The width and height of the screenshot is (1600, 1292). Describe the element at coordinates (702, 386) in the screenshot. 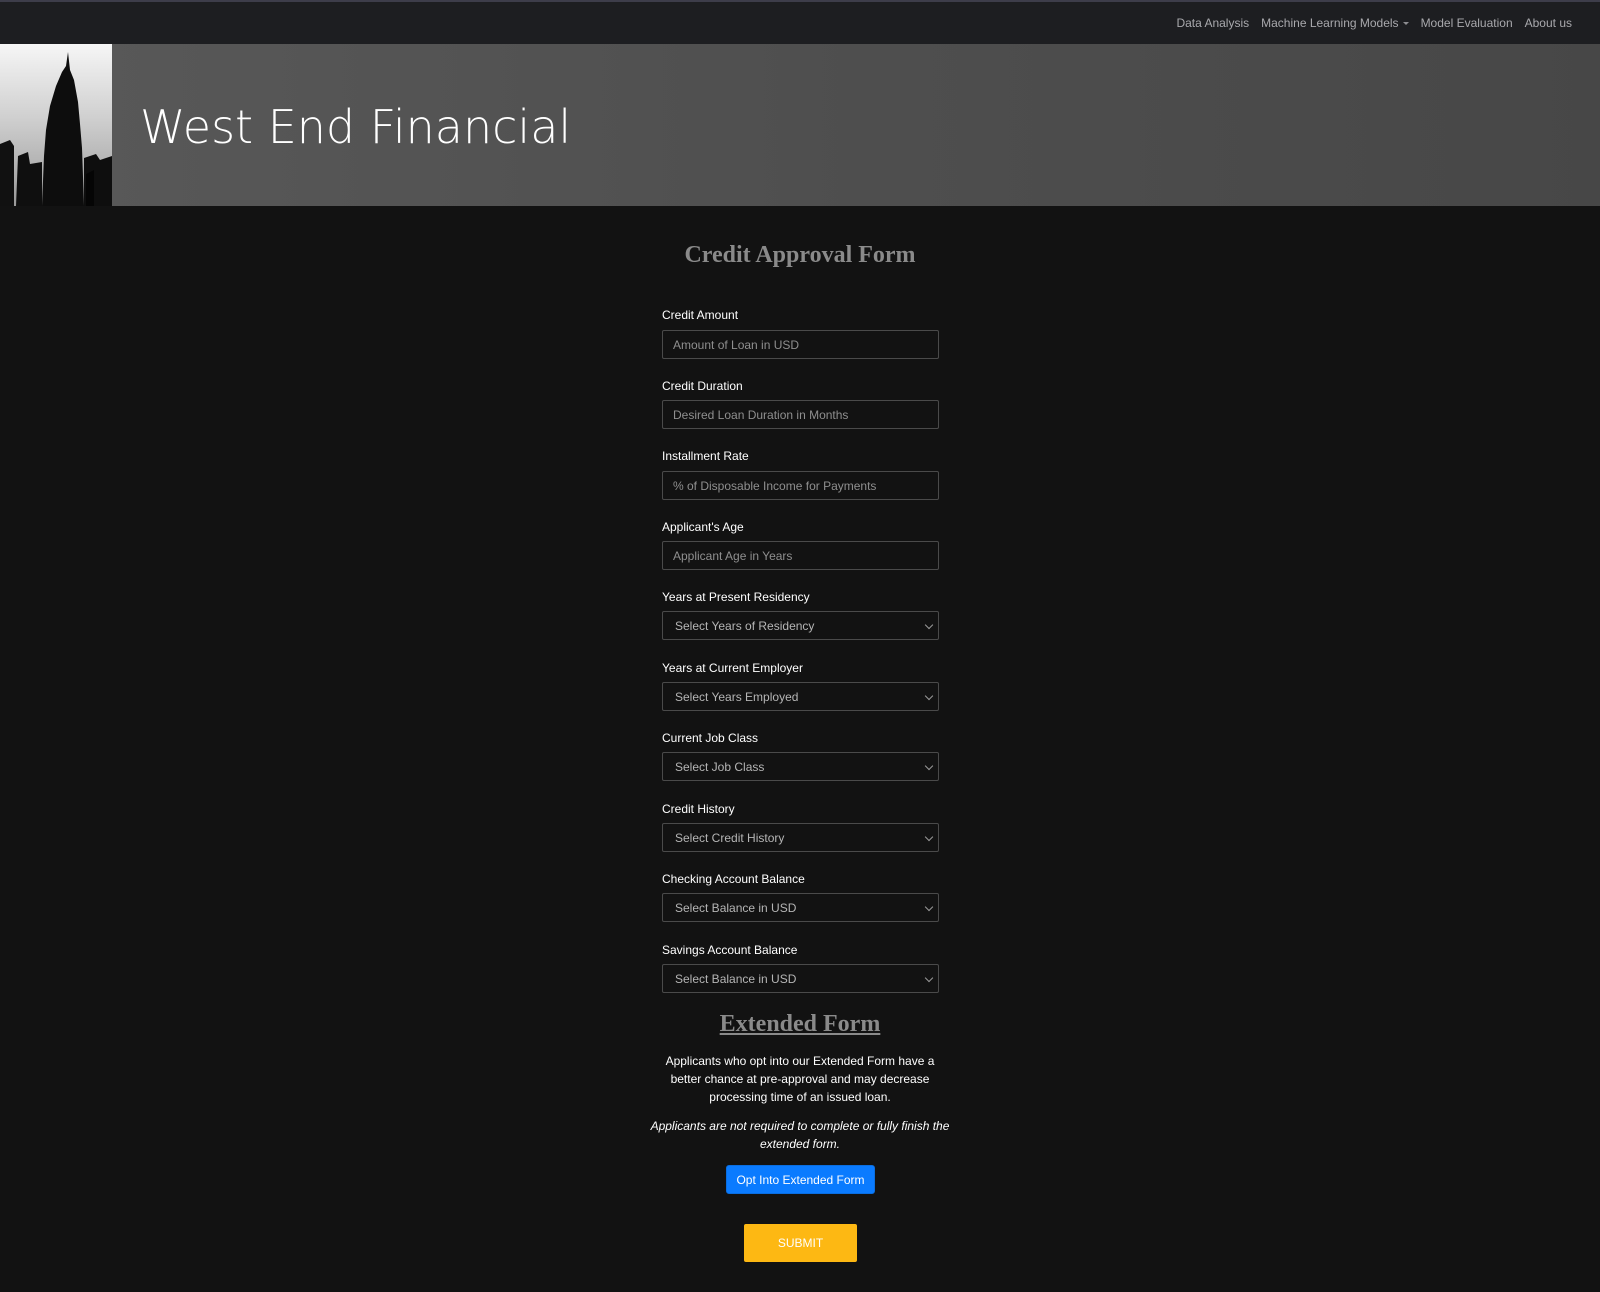

I see `credit-duration-label: Credit Duration` at that location.